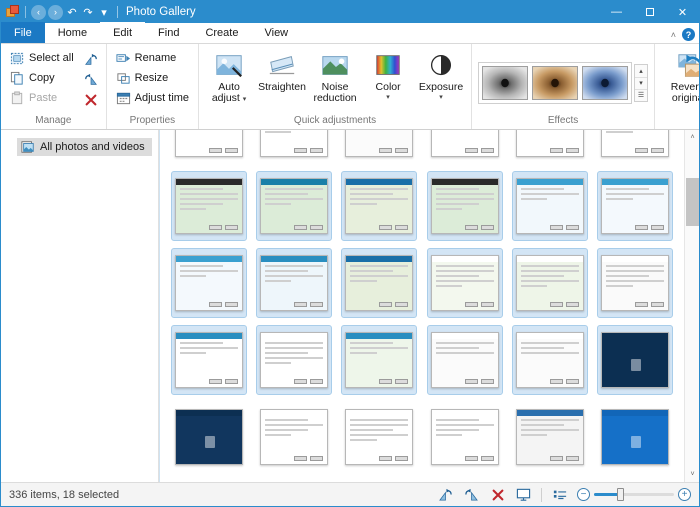  Describe the element at coordinates (680, 78) in the screenshot. I see `revert-to-original-button: Revert tooriginal ▾` at that location.